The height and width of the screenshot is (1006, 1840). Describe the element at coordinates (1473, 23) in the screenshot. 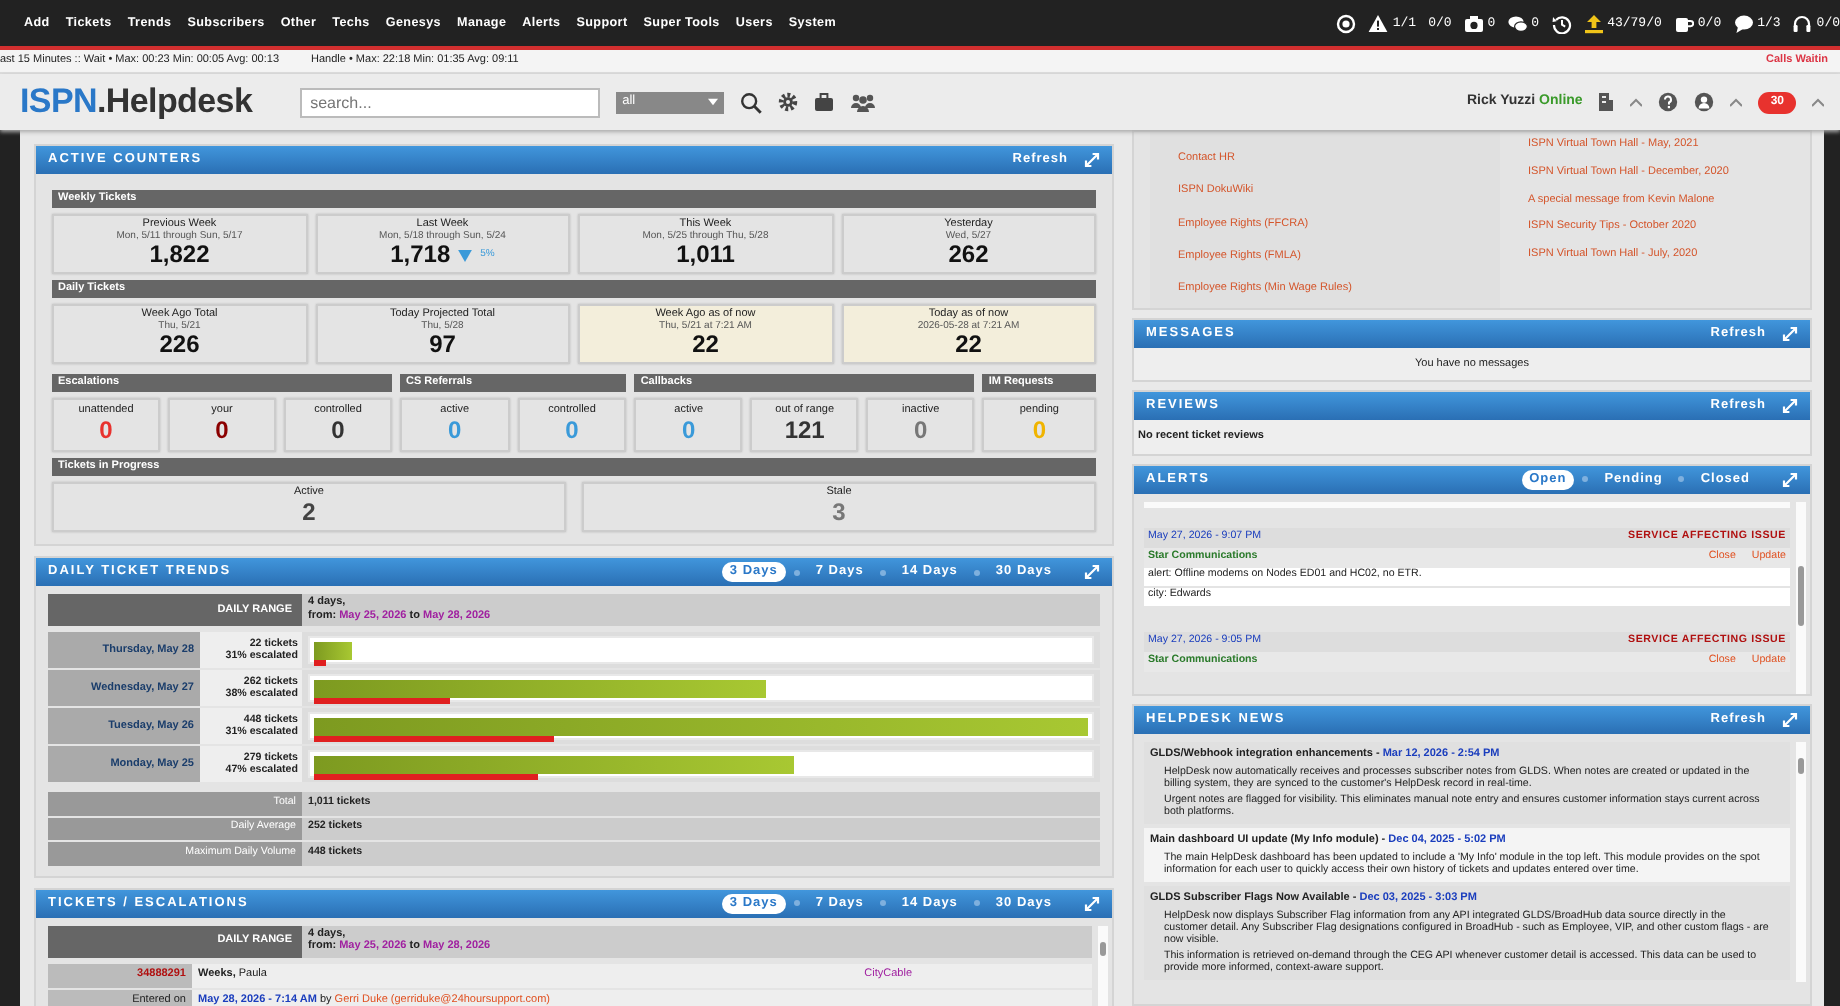

I see `camera-icon` at that location.